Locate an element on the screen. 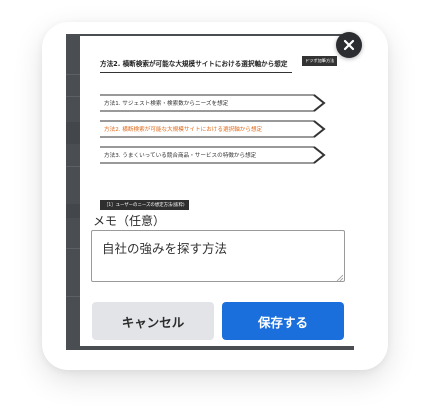 The width and height of the screenshot is (430, 410). memo-label: メモ（任意） is located at coordinates (129, 221).